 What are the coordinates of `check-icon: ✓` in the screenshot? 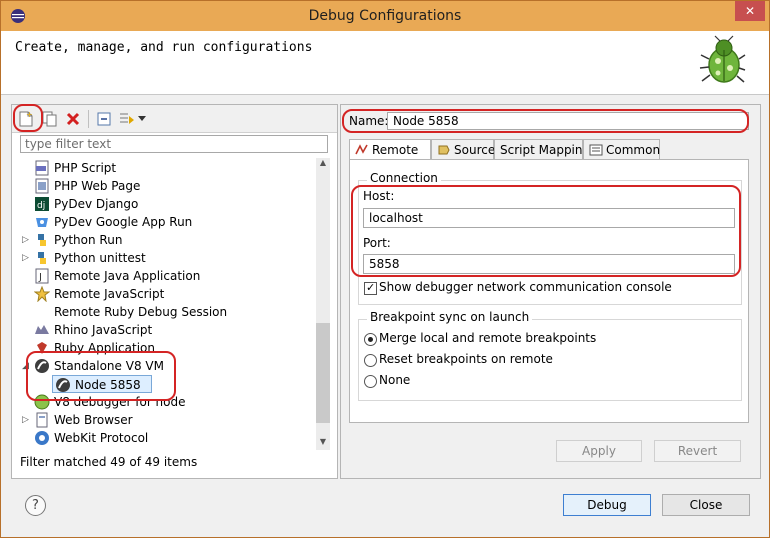 It's located at (371, 287).